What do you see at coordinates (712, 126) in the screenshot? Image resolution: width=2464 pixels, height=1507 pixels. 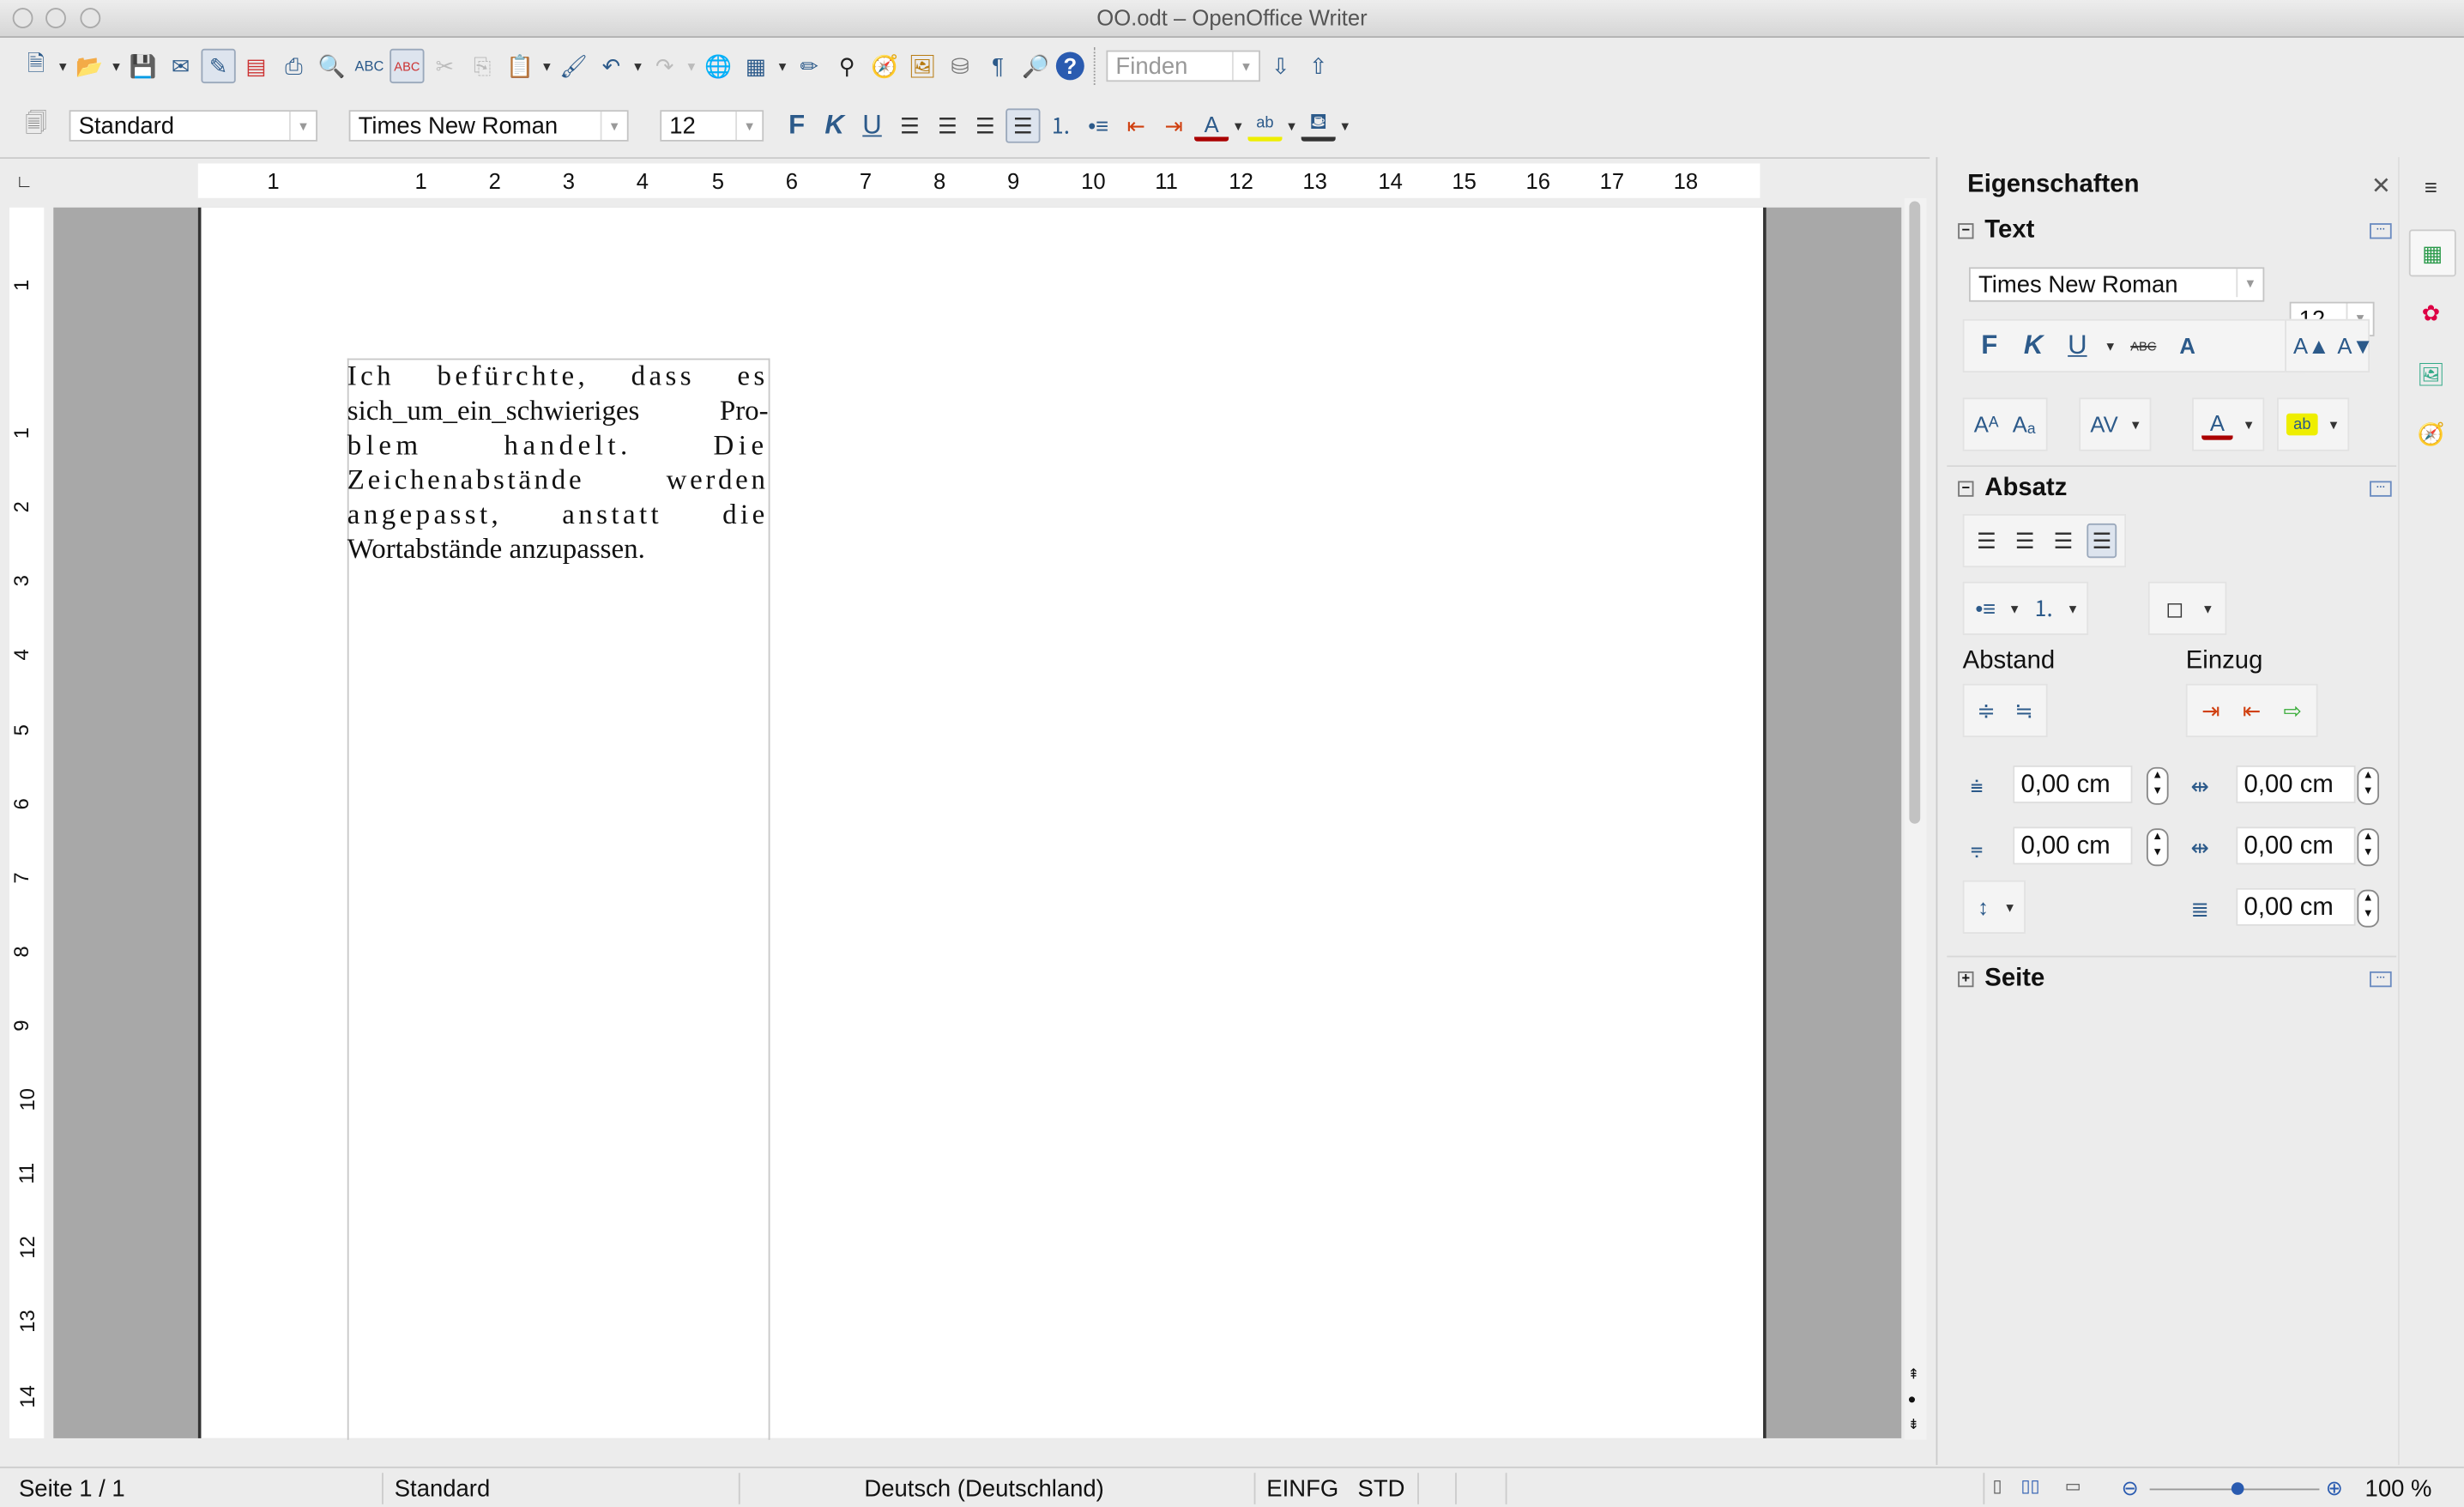 I see `font-size-select: 12 ▼` at bounding box center [712, 126].